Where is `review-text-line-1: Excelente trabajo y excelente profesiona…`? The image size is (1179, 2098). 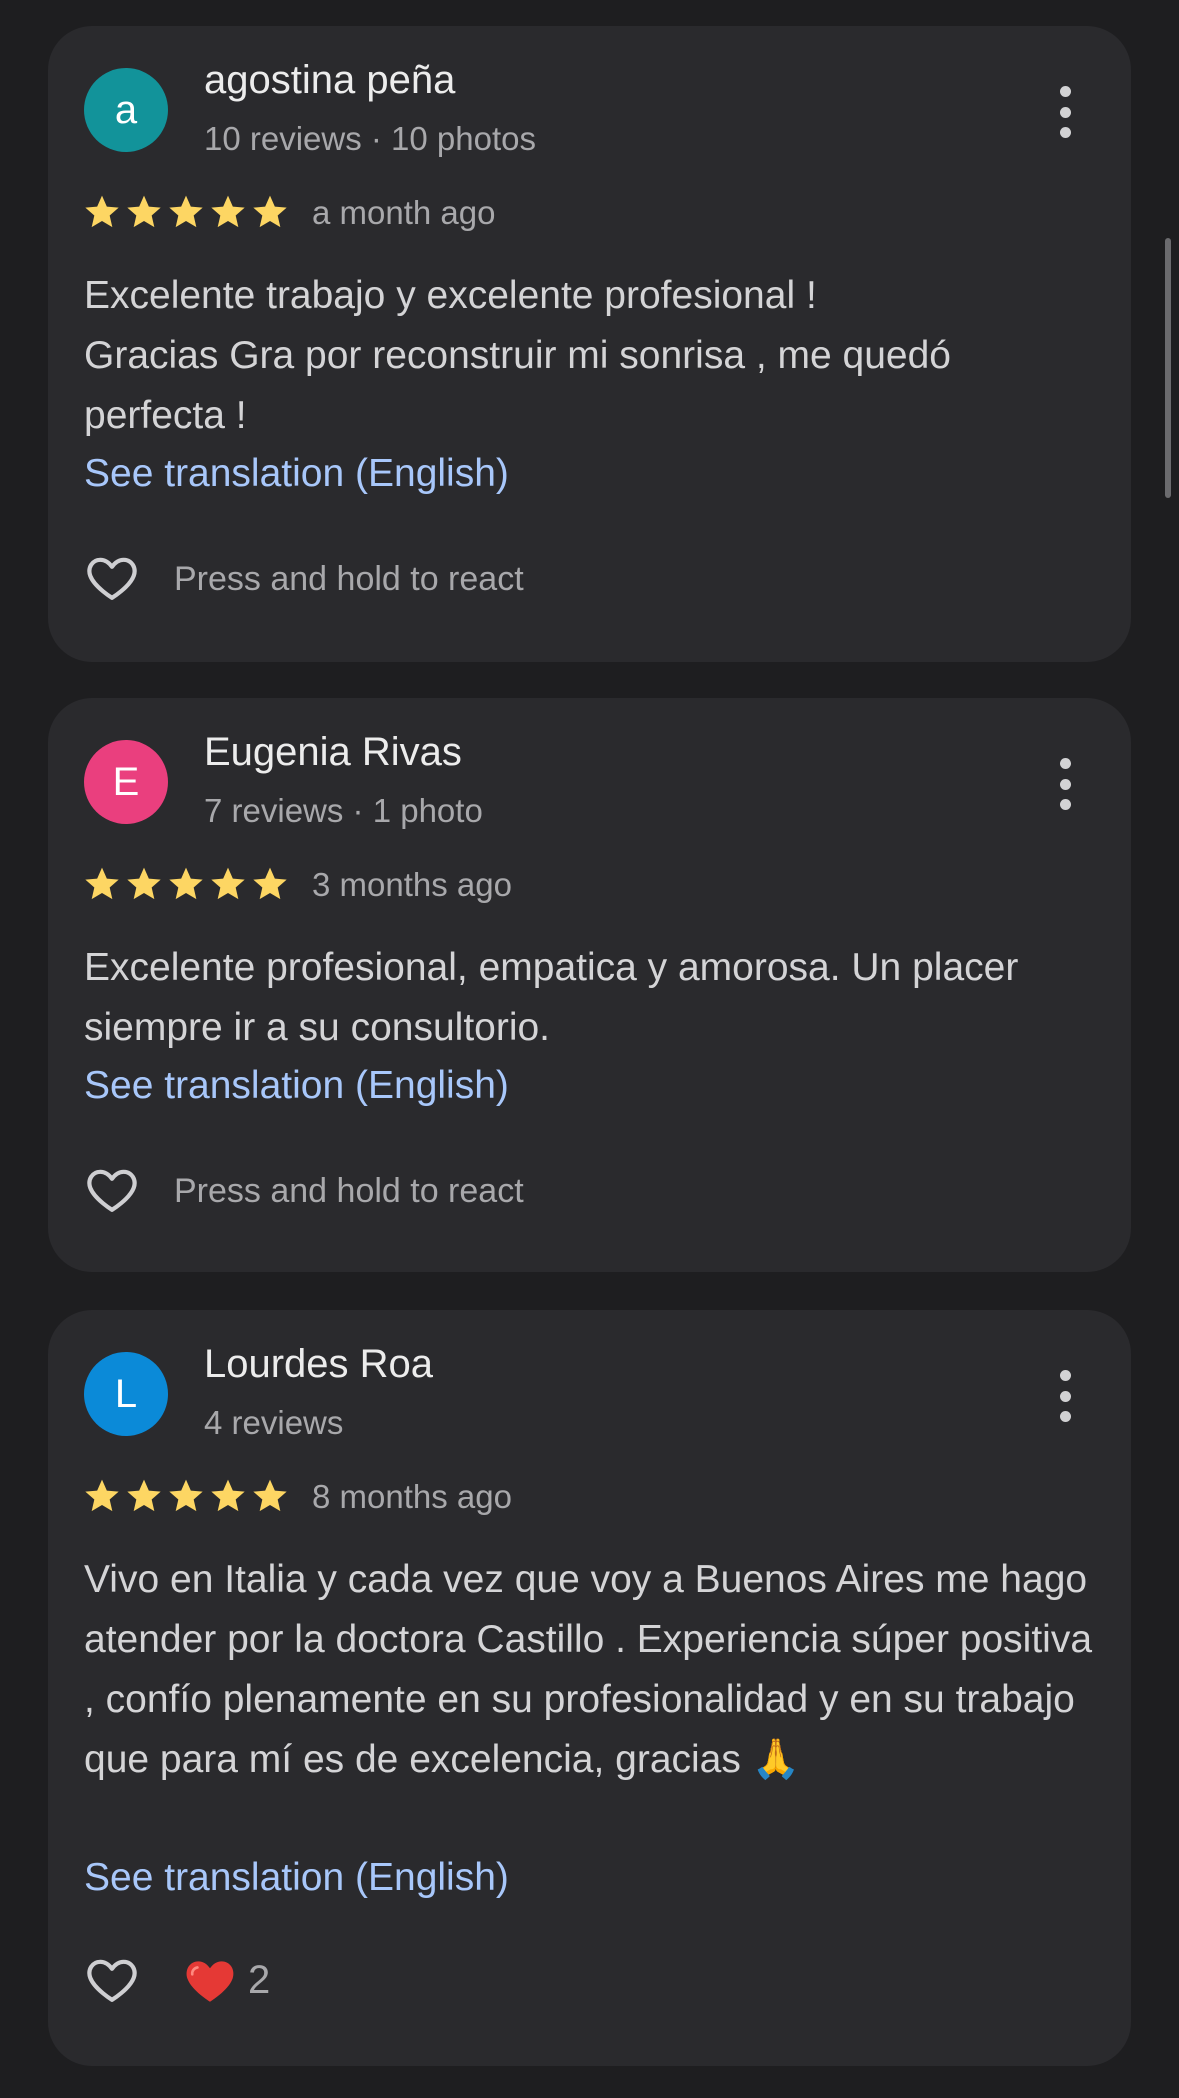 review-text-line-1: Excelente trabajo y excelente profesiona… is located at coordinates (450, 295).